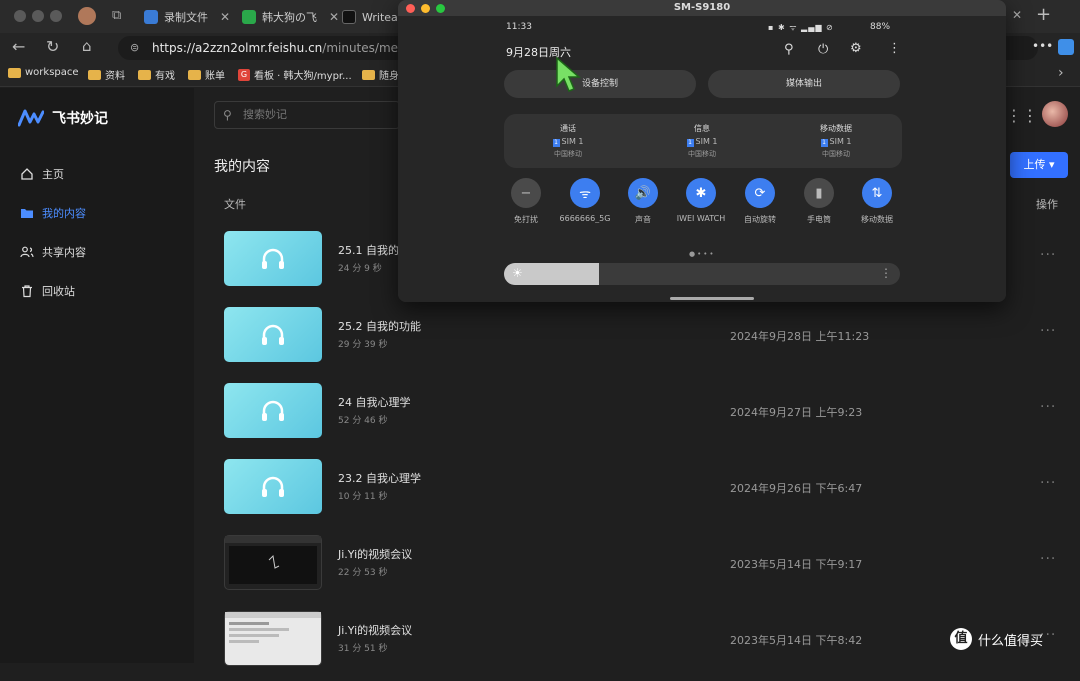 The height and width of the screenshot is (681, 1080). I want to click on tab-feishu-doc: 韩大狗の飞 ✕, so click(290, 17).